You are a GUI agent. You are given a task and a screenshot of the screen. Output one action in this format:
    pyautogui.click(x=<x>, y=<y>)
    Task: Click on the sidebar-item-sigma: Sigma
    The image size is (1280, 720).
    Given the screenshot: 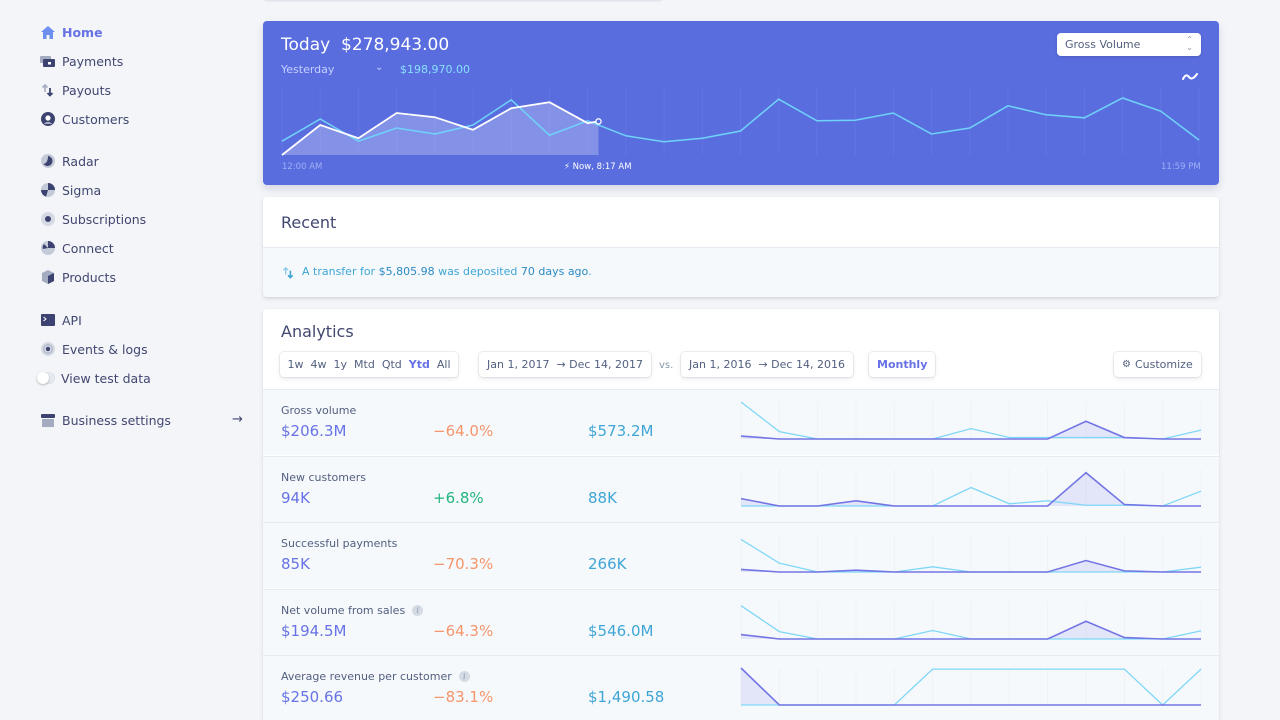 What is the action you would take?
    pyautogui.click(x=70, y=190)
    